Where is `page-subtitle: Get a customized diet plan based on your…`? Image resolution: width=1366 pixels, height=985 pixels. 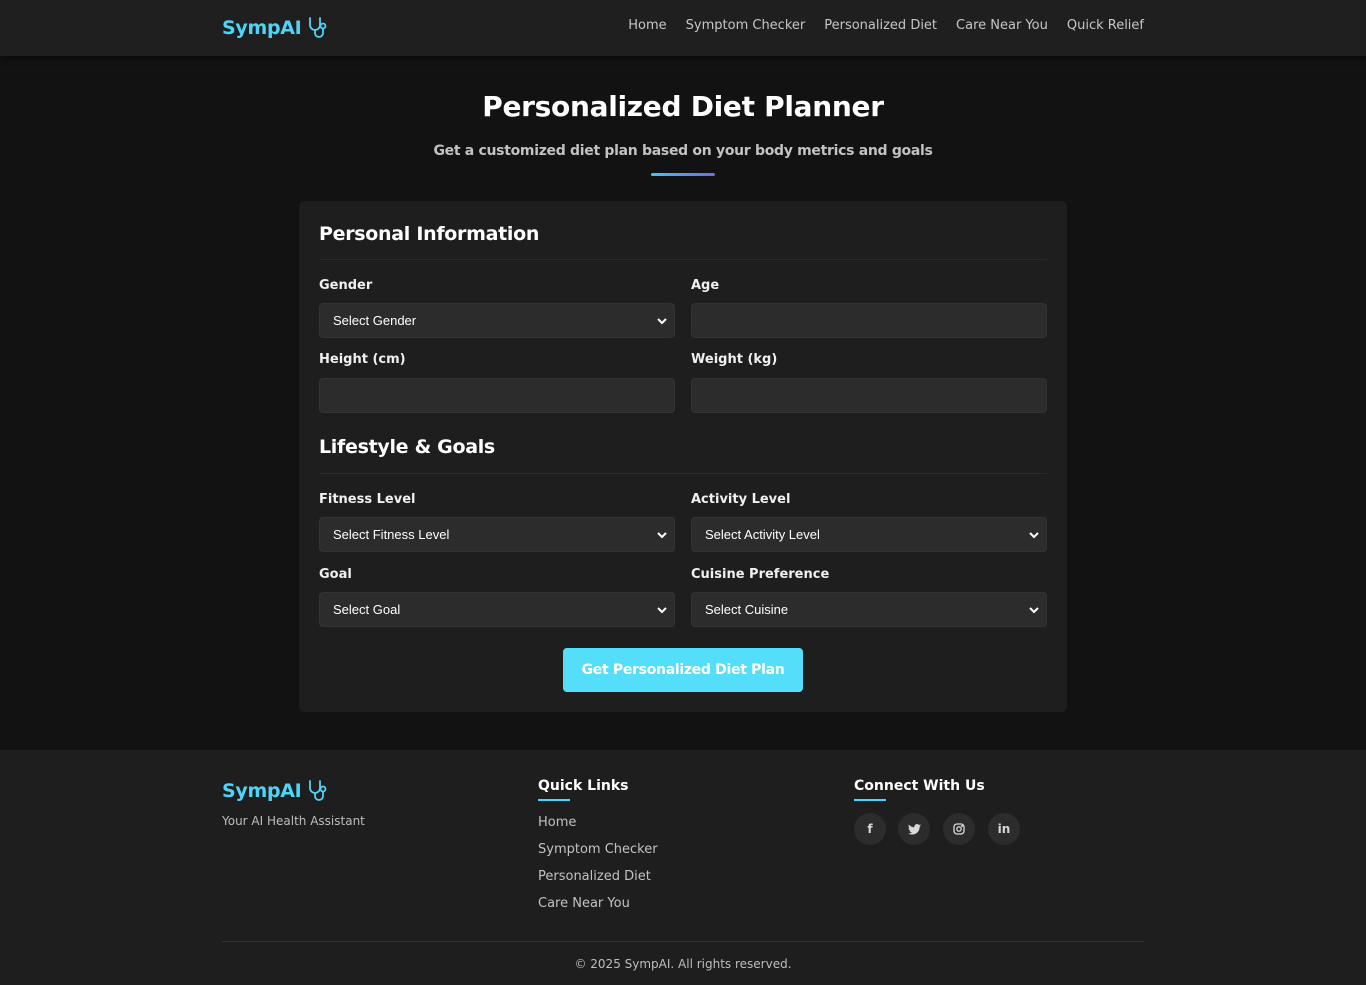
page-subtitle: Get a customized diet plan based on your… is located at coordinates (683, 151).